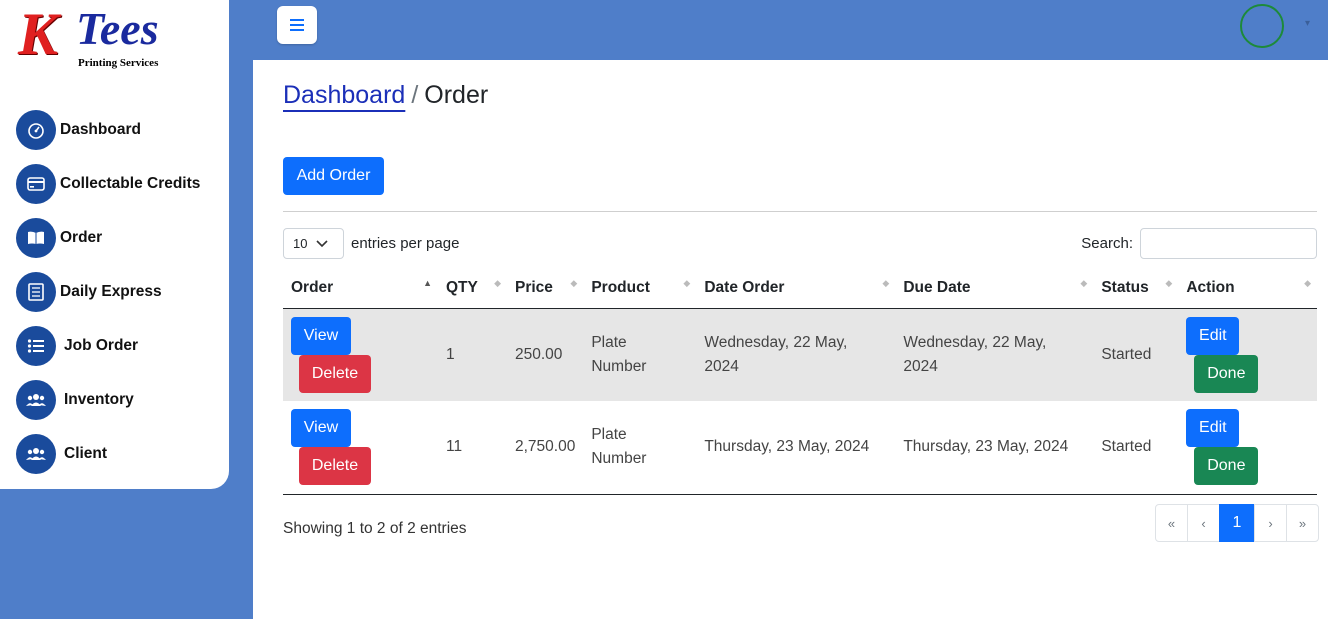 Image resolution: width=1328 pixels, height=619 pixels. What do you see at coordinates (360, 288) in the screenshot?
I see `column-header-order: Order ▲` at bounding box center [360, 288].